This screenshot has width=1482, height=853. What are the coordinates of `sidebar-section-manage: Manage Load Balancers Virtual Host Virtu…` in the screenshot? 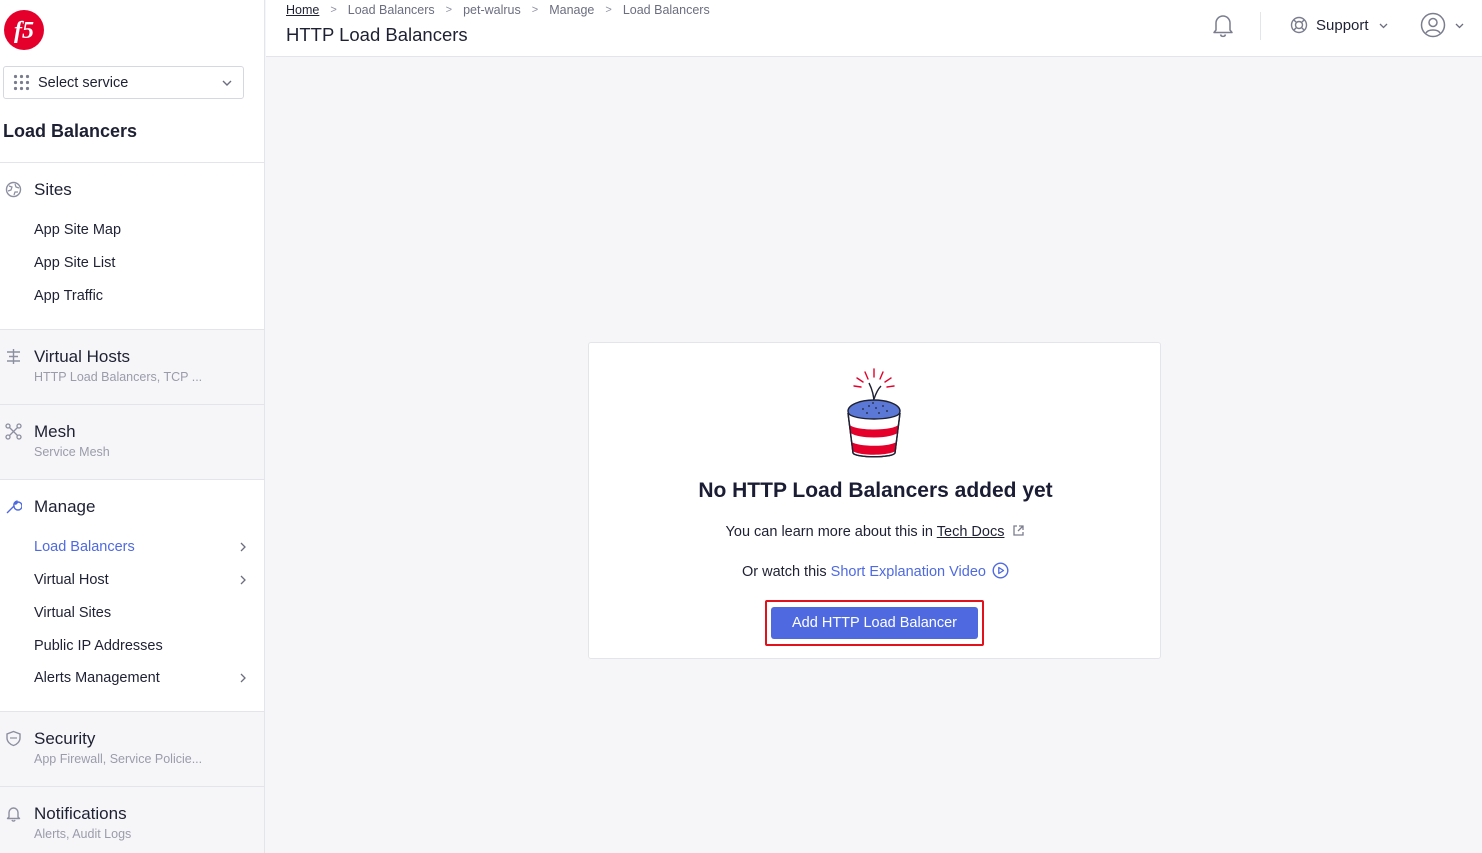 It's located at (132, 595).